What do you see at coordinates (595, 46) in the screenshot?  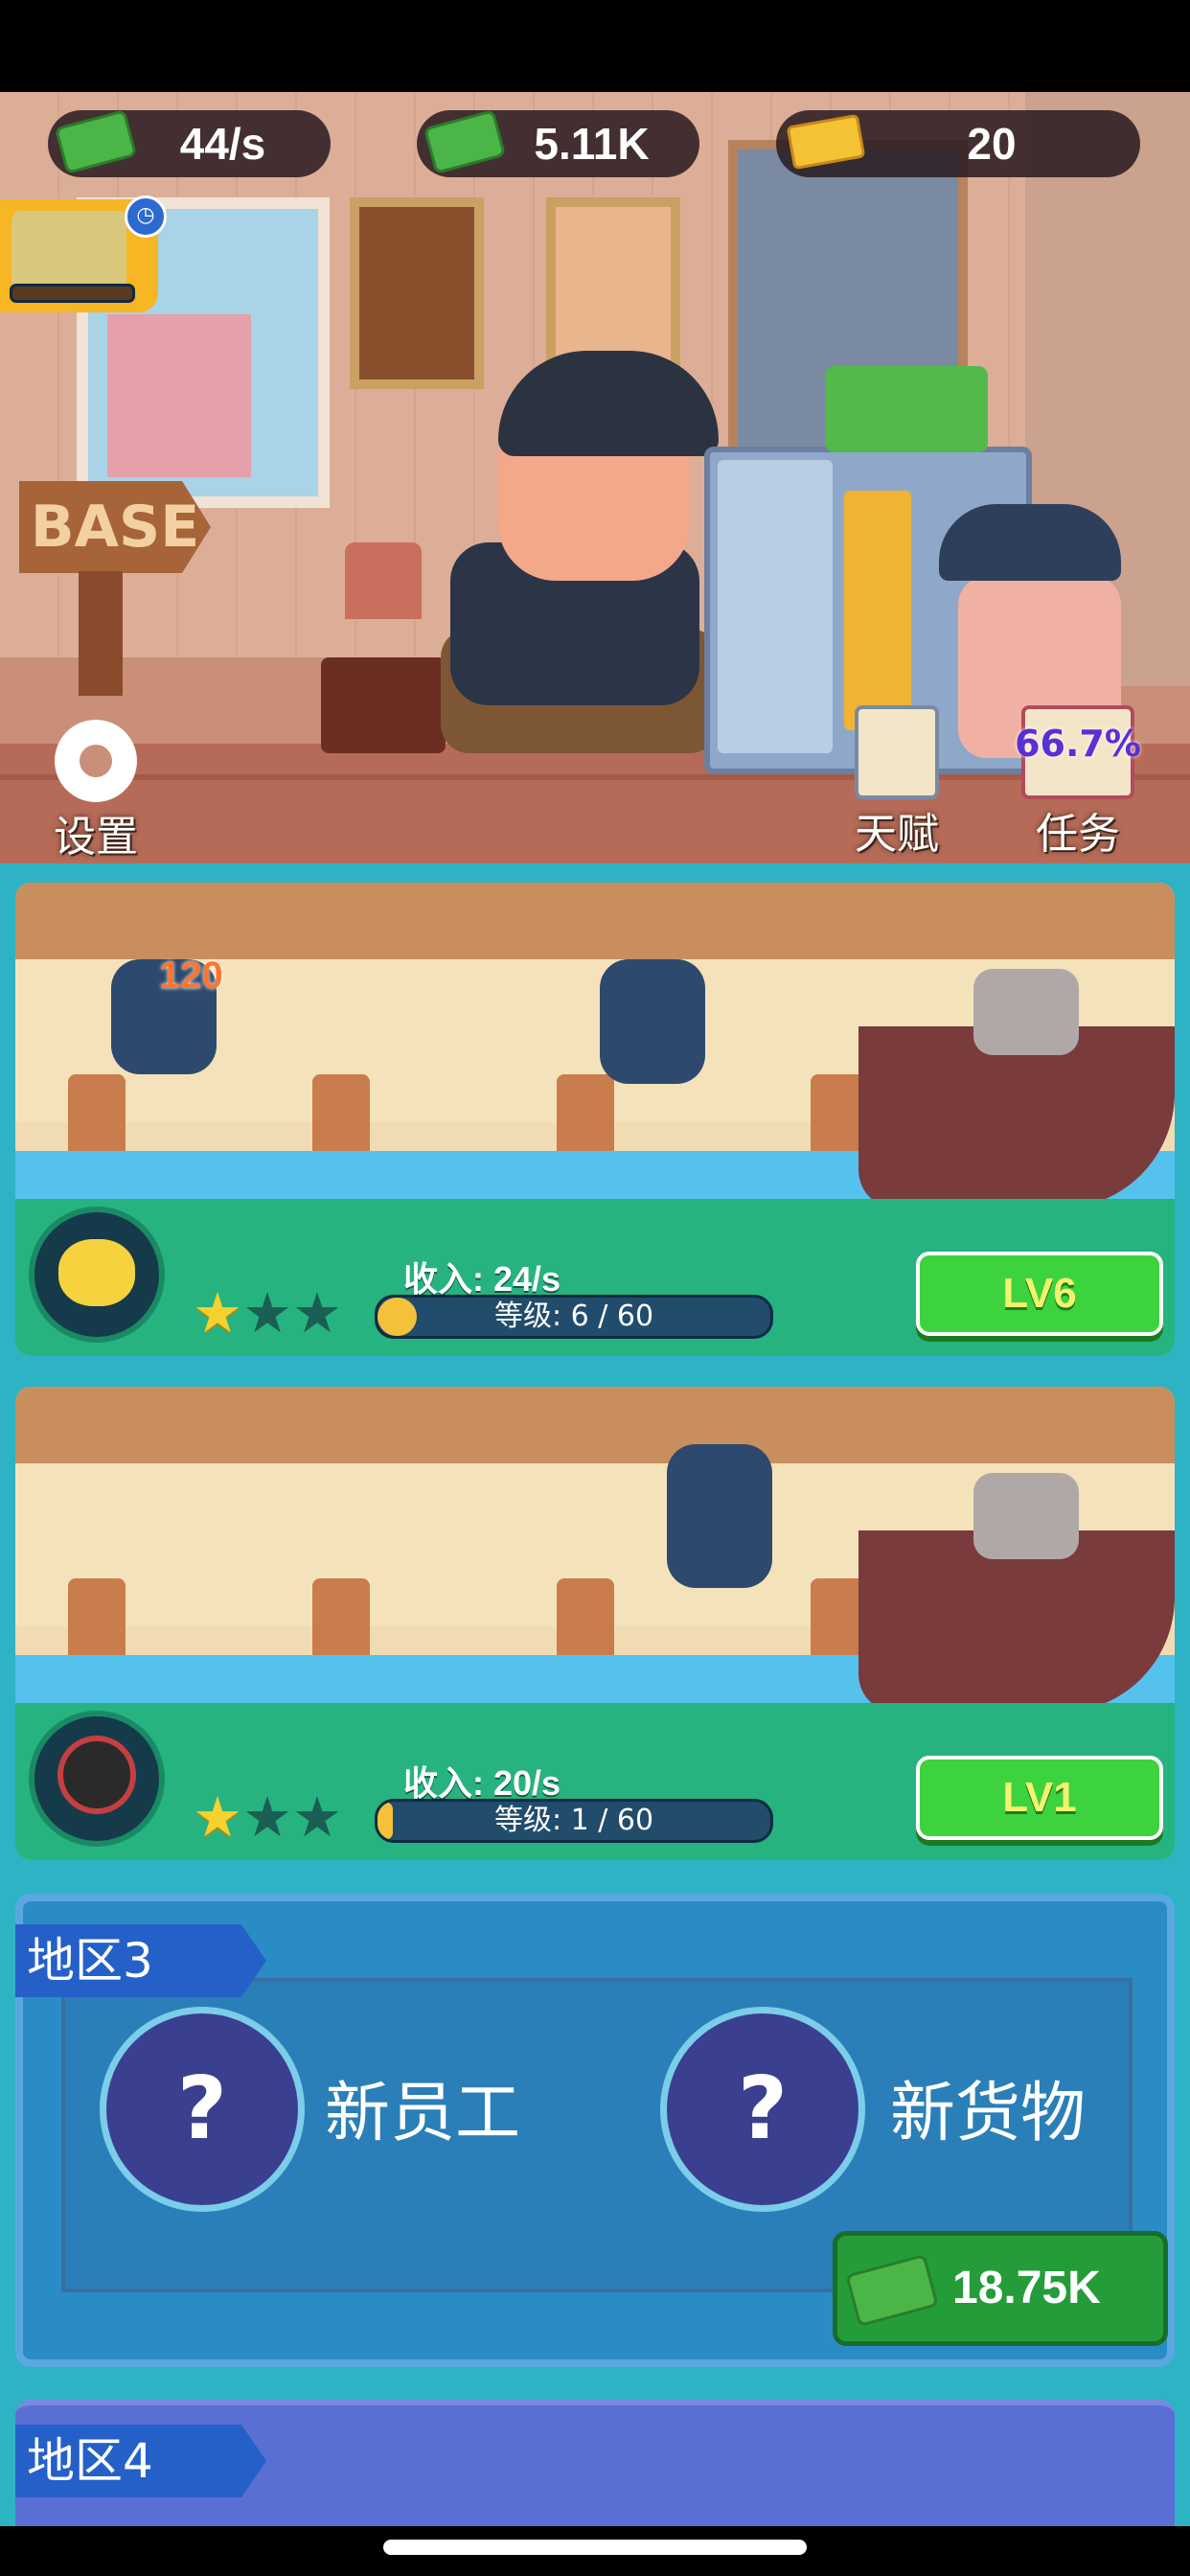 I see `status-bar` at bounding box center [595, 46].